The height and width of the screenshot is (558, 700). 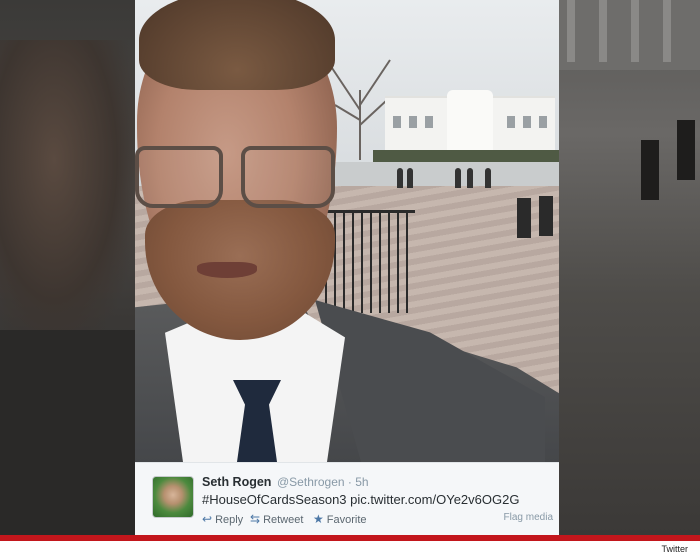 I want to click on barricade-fence, so click(x=370, y=261).